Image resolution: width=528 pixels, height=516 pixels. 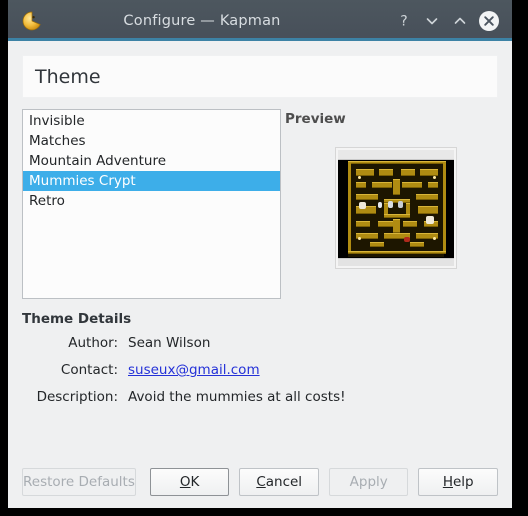 What do you see at coordinates (362, 205) in the screenshot?
I see `preview-sprite-mummy-left` at bounding box center [362, 205].